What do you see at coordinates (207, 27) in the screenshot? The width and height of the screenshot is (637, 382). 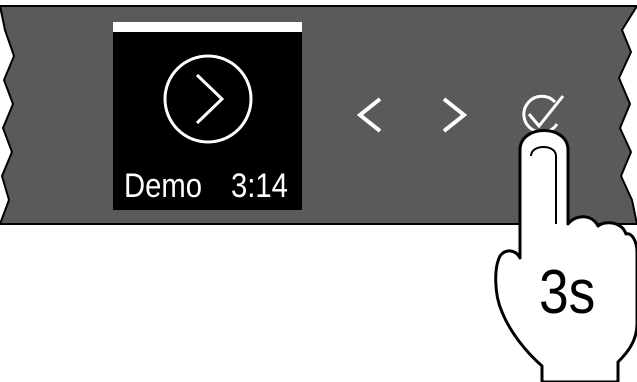 I see `display-progress-bar` at bounding box center [207, 27].